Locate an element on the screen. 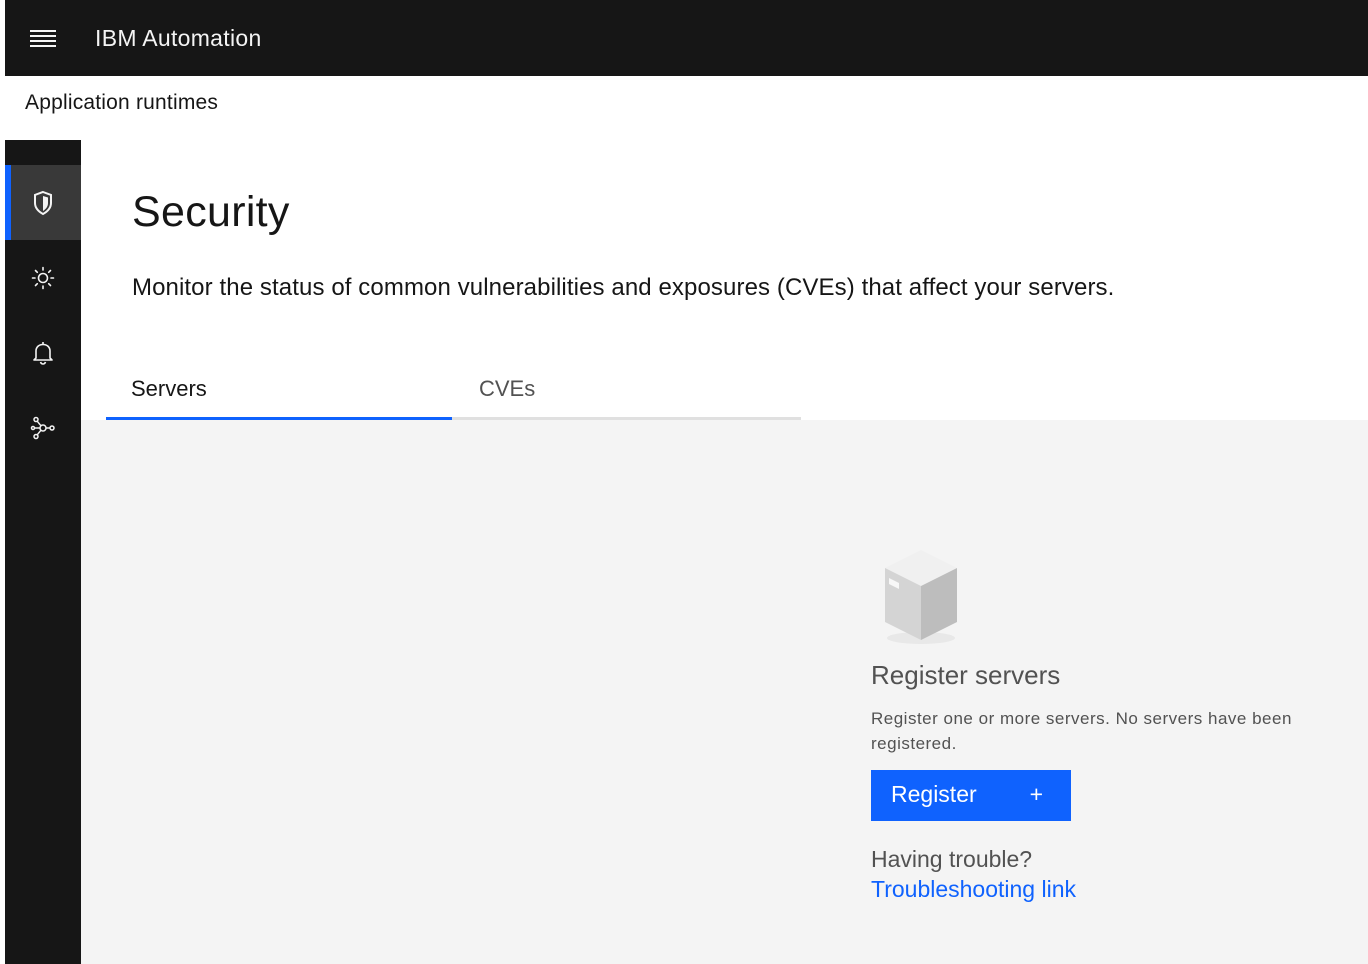  troubleshooting-link: Troubleshooting link is located at coordinates (973, 889).